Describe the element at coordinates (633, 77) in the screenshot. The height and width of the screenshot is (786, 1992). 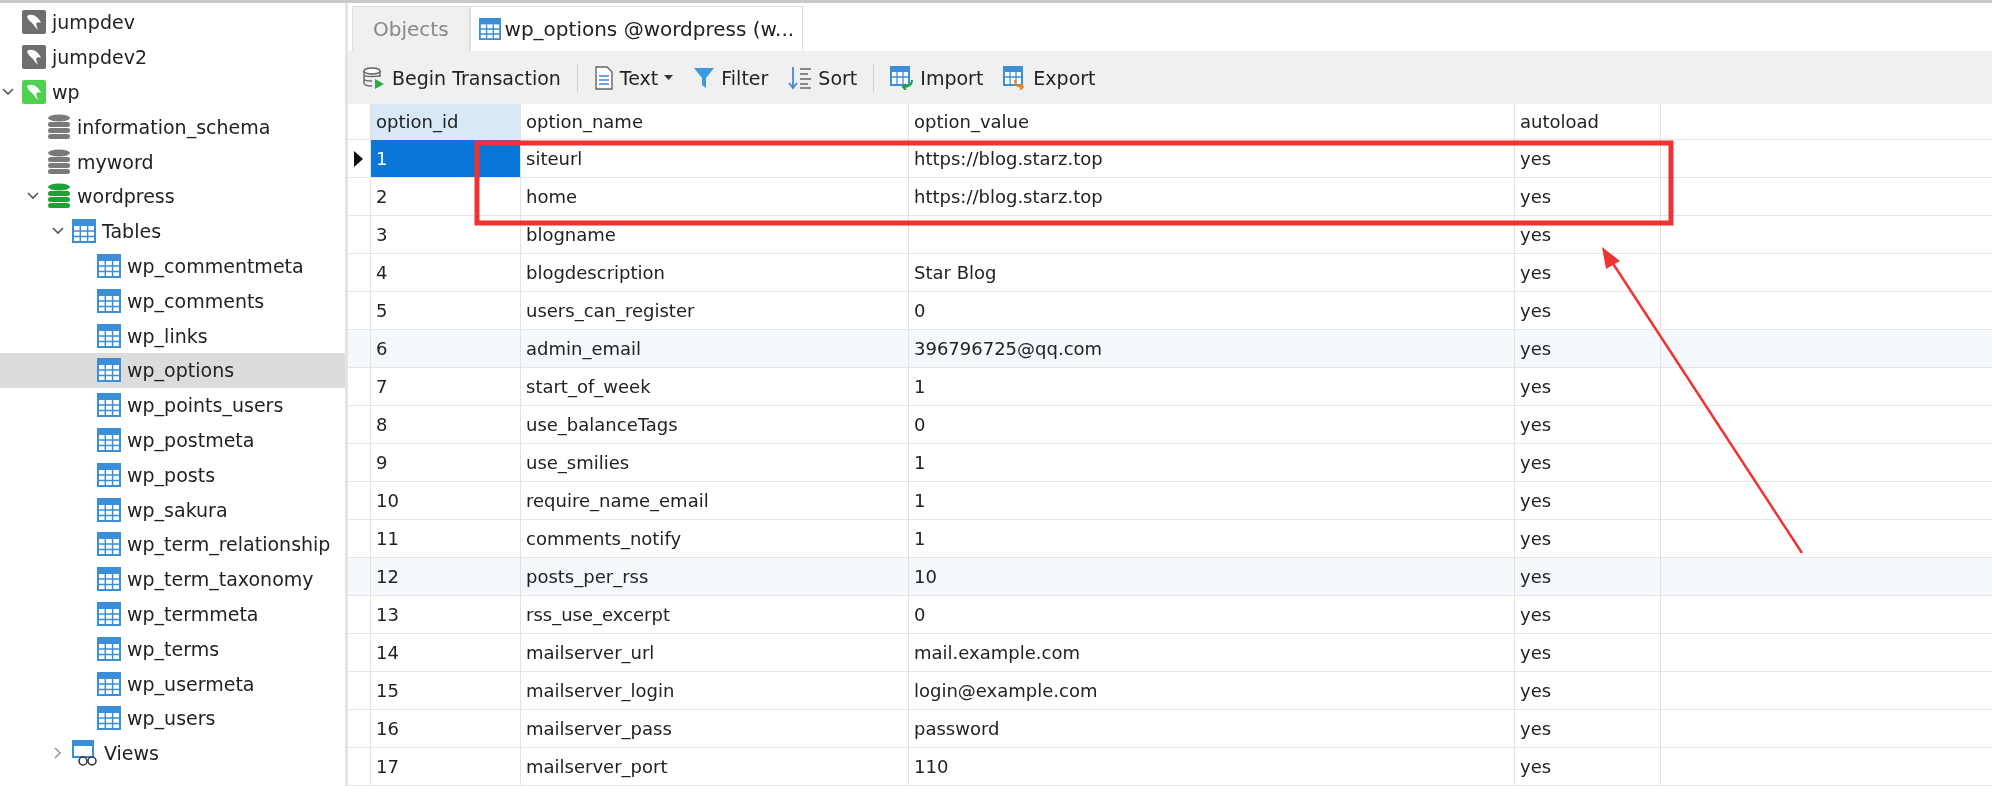
I see `toolbar-button: Text` at that location.